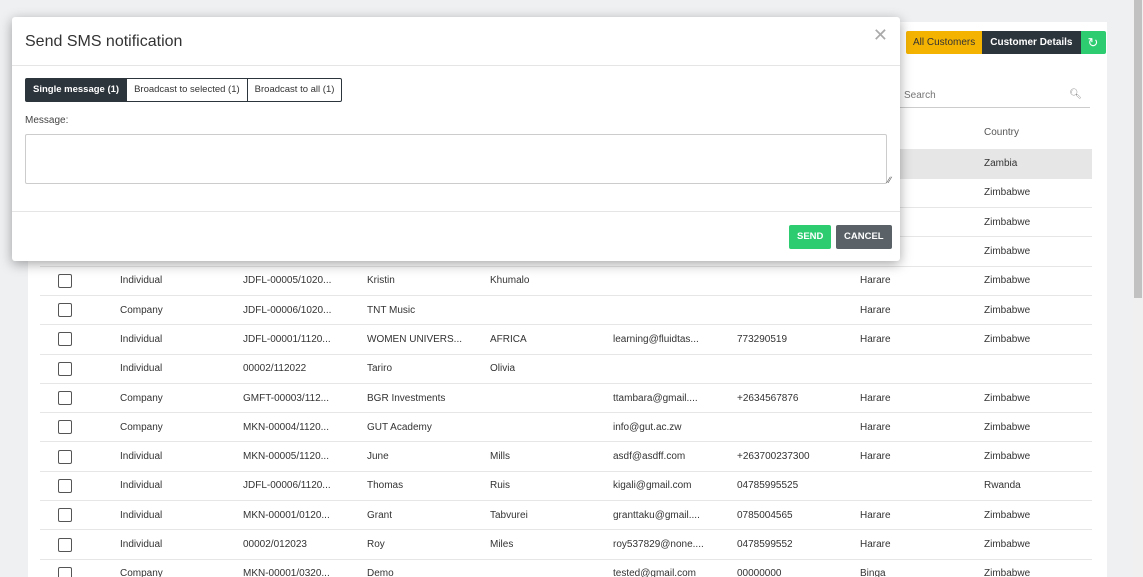 This screenshot has width=1143, height=577. What do you see at coordinates (889, 180) in the screenshot?
I see `resize-handle-icon: ∕∕` at bounding box center [889, 180].